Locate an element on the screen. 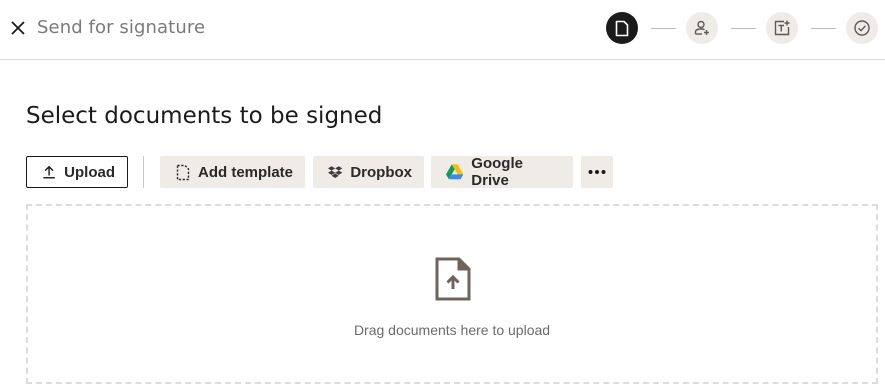 The width and height of the screenshot is (885, 384). toolbar-divider is located at coordinates (143, 172).